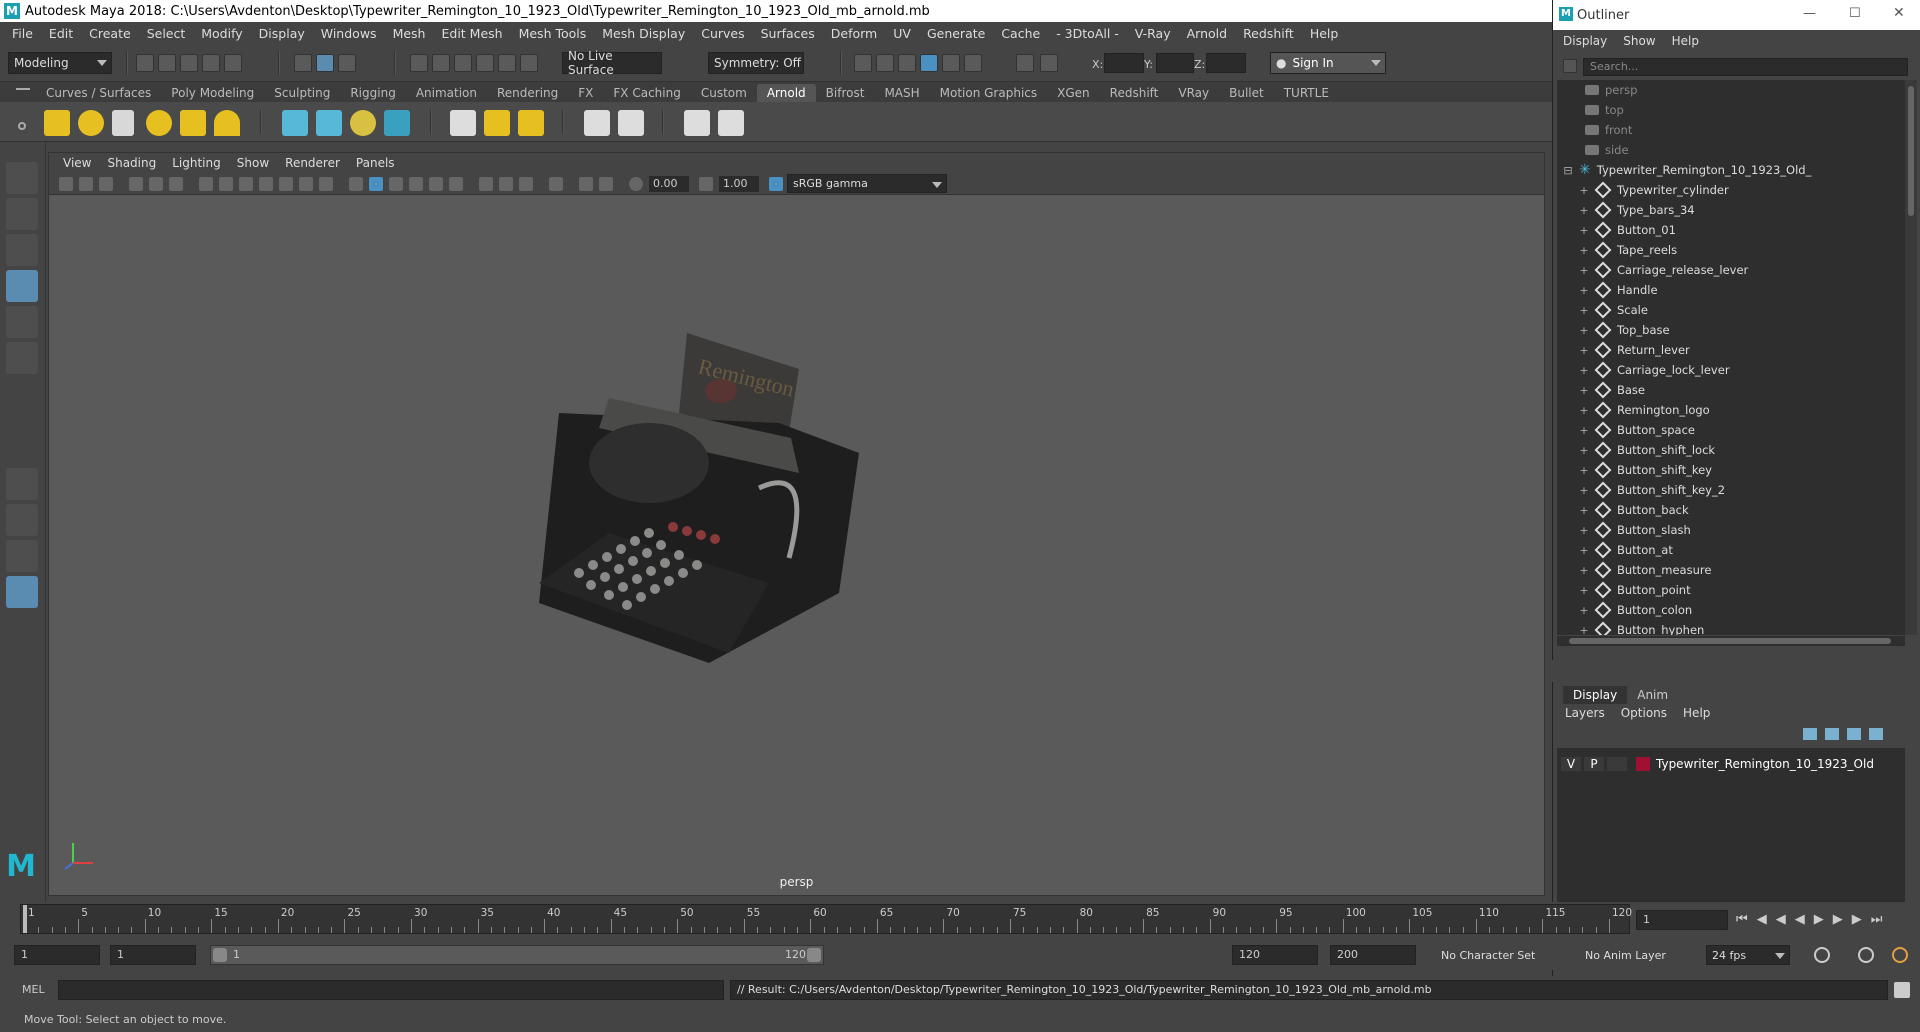  I want to click on use-all-lights-icon, so click(436, 184).